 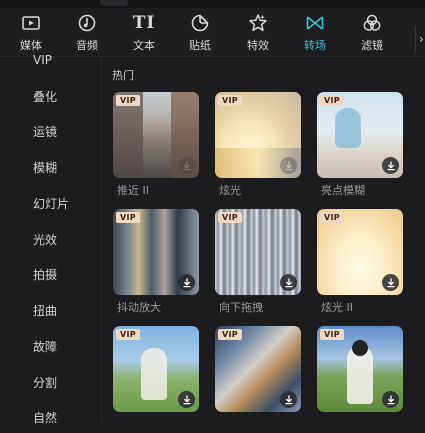 I want to click on filter-icon, so click(x=372, y=23).